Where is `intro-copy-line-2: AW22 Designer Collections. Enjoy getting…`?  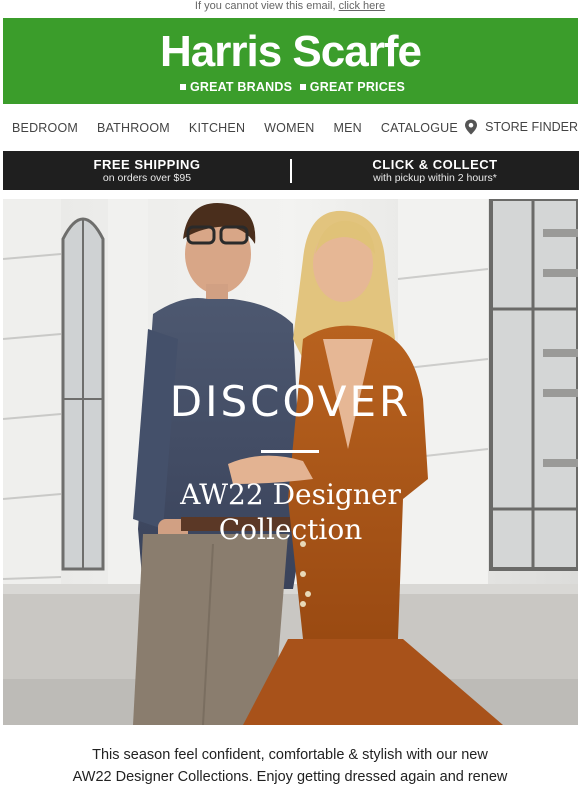 intro-copy-line-2: AW22 Designer Collections. Enjoy getting… is located at coordinates (290, 777).